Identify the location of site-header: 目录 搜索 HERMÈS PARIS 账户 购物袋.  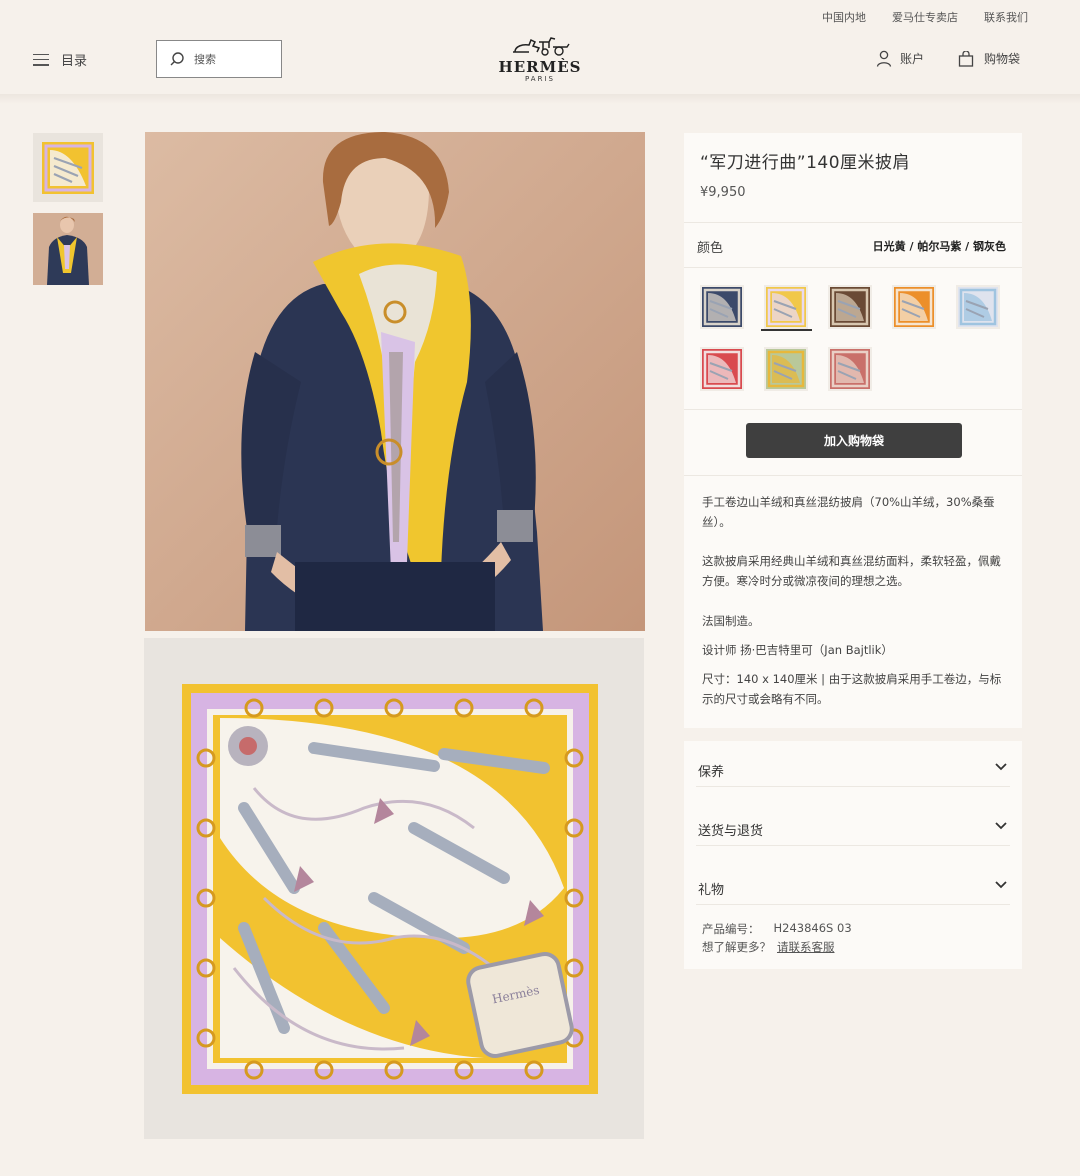
(540, 62).